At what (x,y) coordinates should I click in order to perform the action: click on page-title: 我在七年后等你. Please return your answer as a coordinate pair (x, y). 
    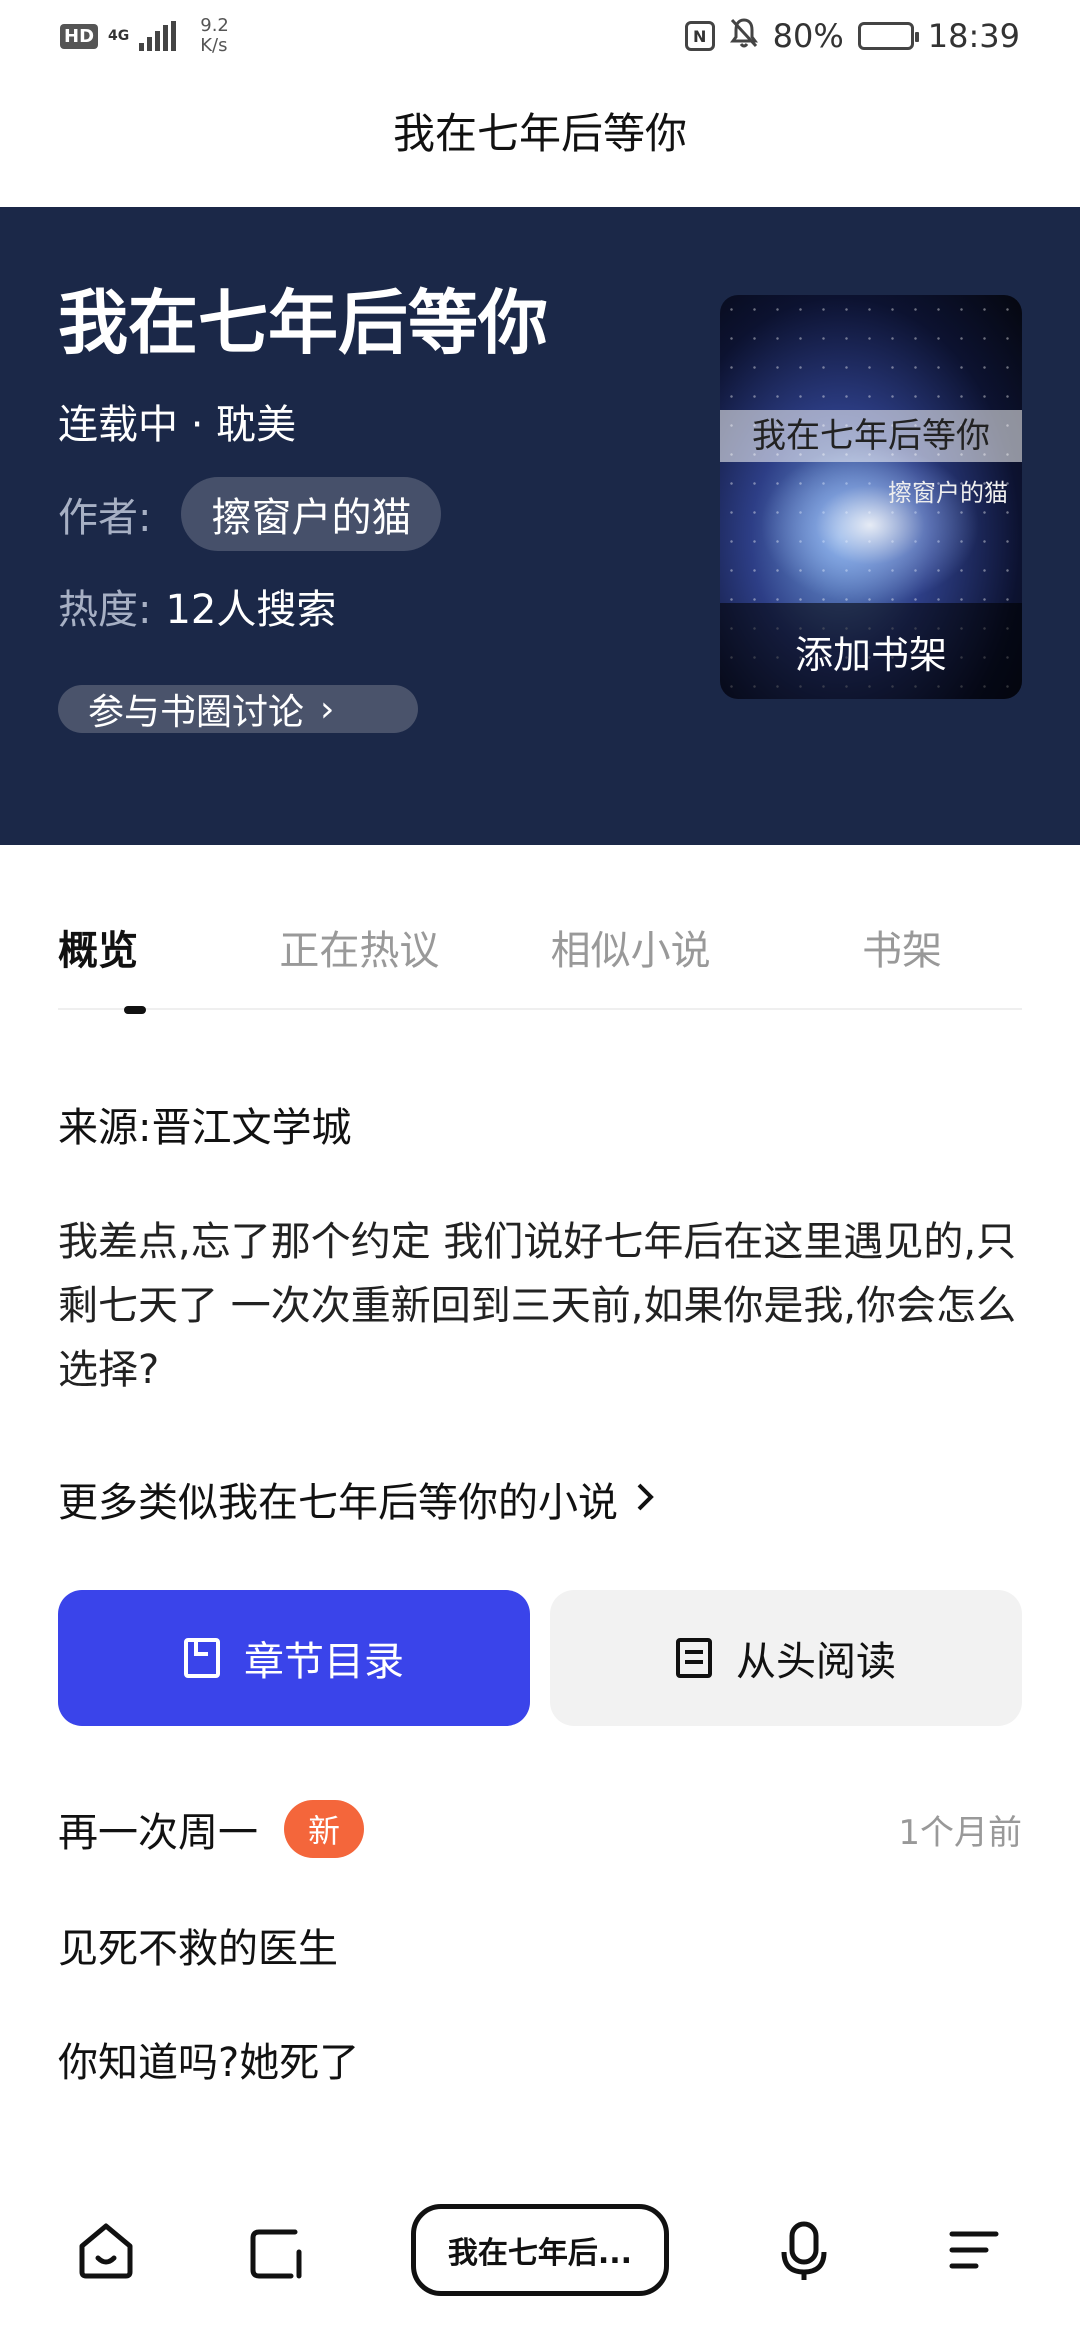
    Looking at the image, I should click on (539, 133).